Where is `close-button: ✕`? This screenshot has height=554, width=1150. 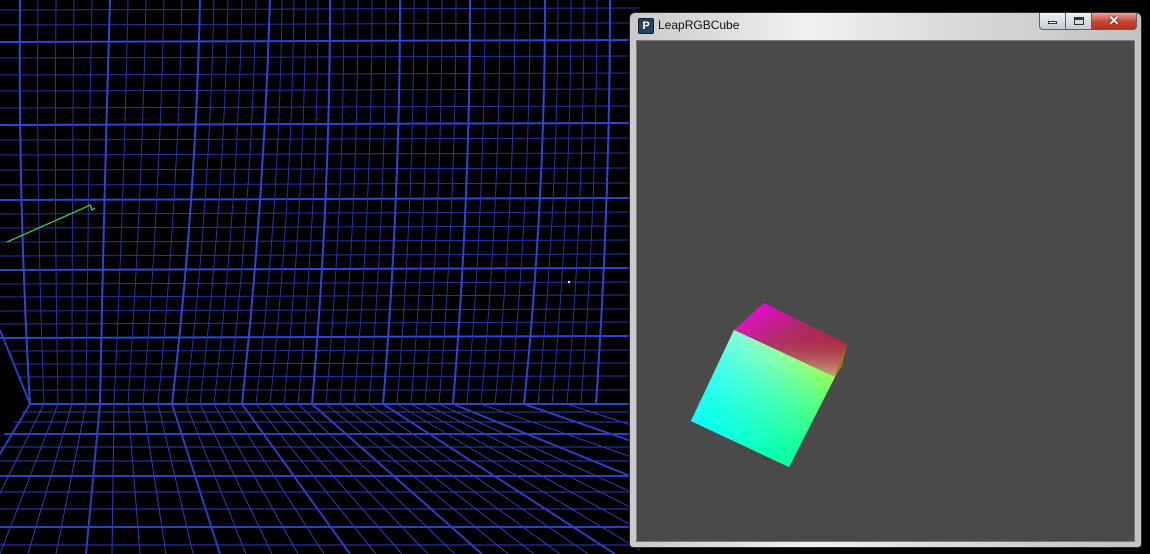 close-button: ✕ is located at coordinates (1114, 21).